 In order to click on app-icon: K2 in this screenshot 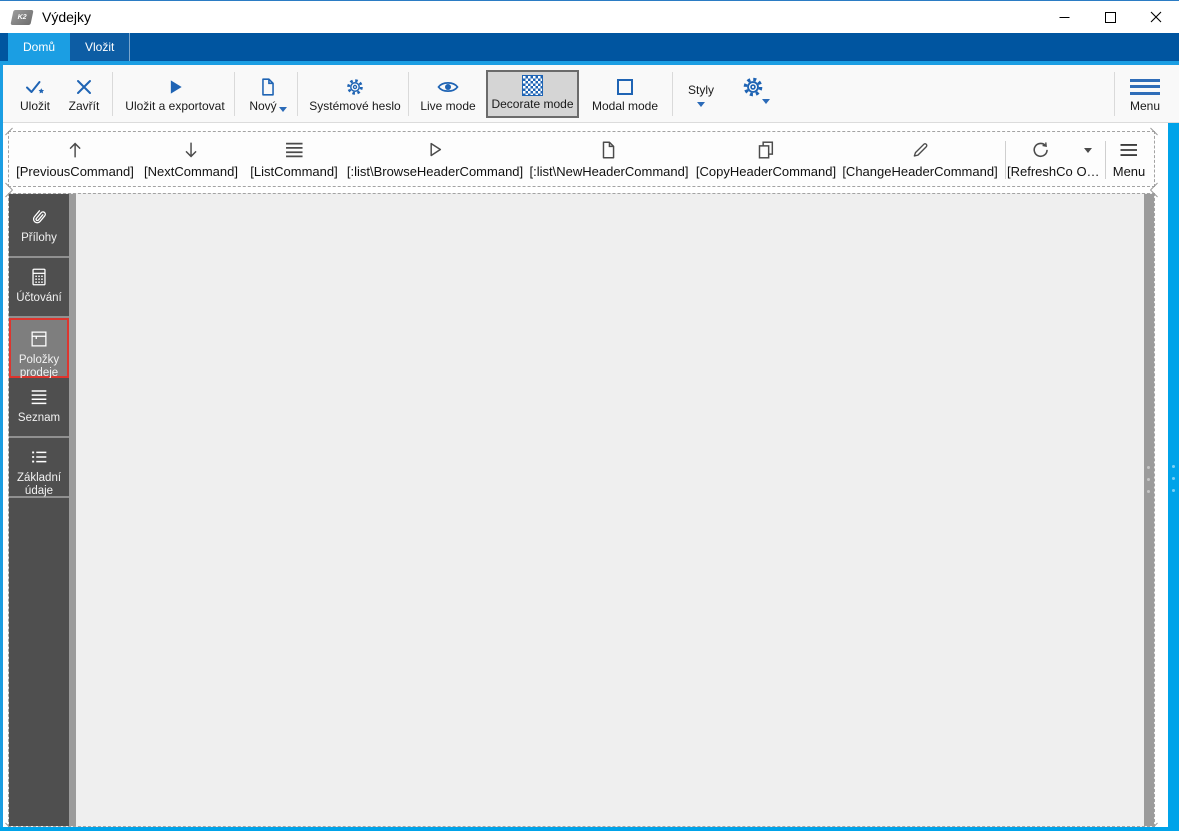, I will do `click(22, 17)`.